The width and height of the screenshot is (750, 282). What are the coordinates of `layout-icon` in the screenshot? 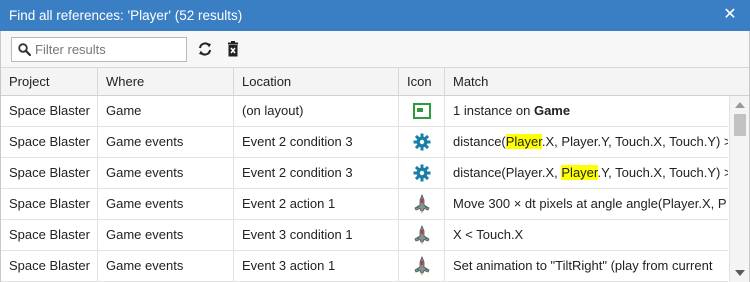 It's located at (421, 111).